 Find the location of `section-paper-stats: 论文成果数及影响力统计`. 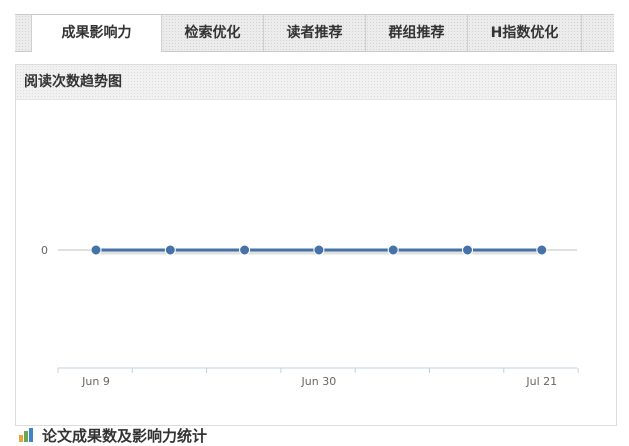

section-paper-stats: 论文成果数及影响力统计 is located at coordinates (112, 436).